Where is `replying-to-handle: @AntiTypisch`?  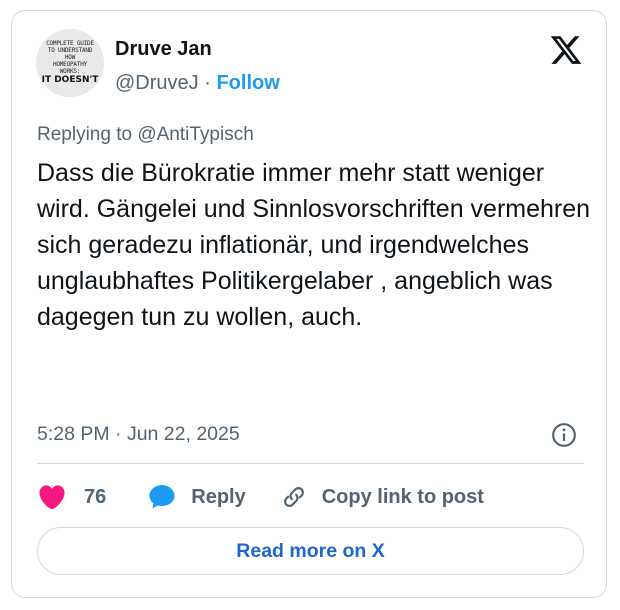
replying-to-handle: @AntiTypisch is located at coordinates (195, 134).